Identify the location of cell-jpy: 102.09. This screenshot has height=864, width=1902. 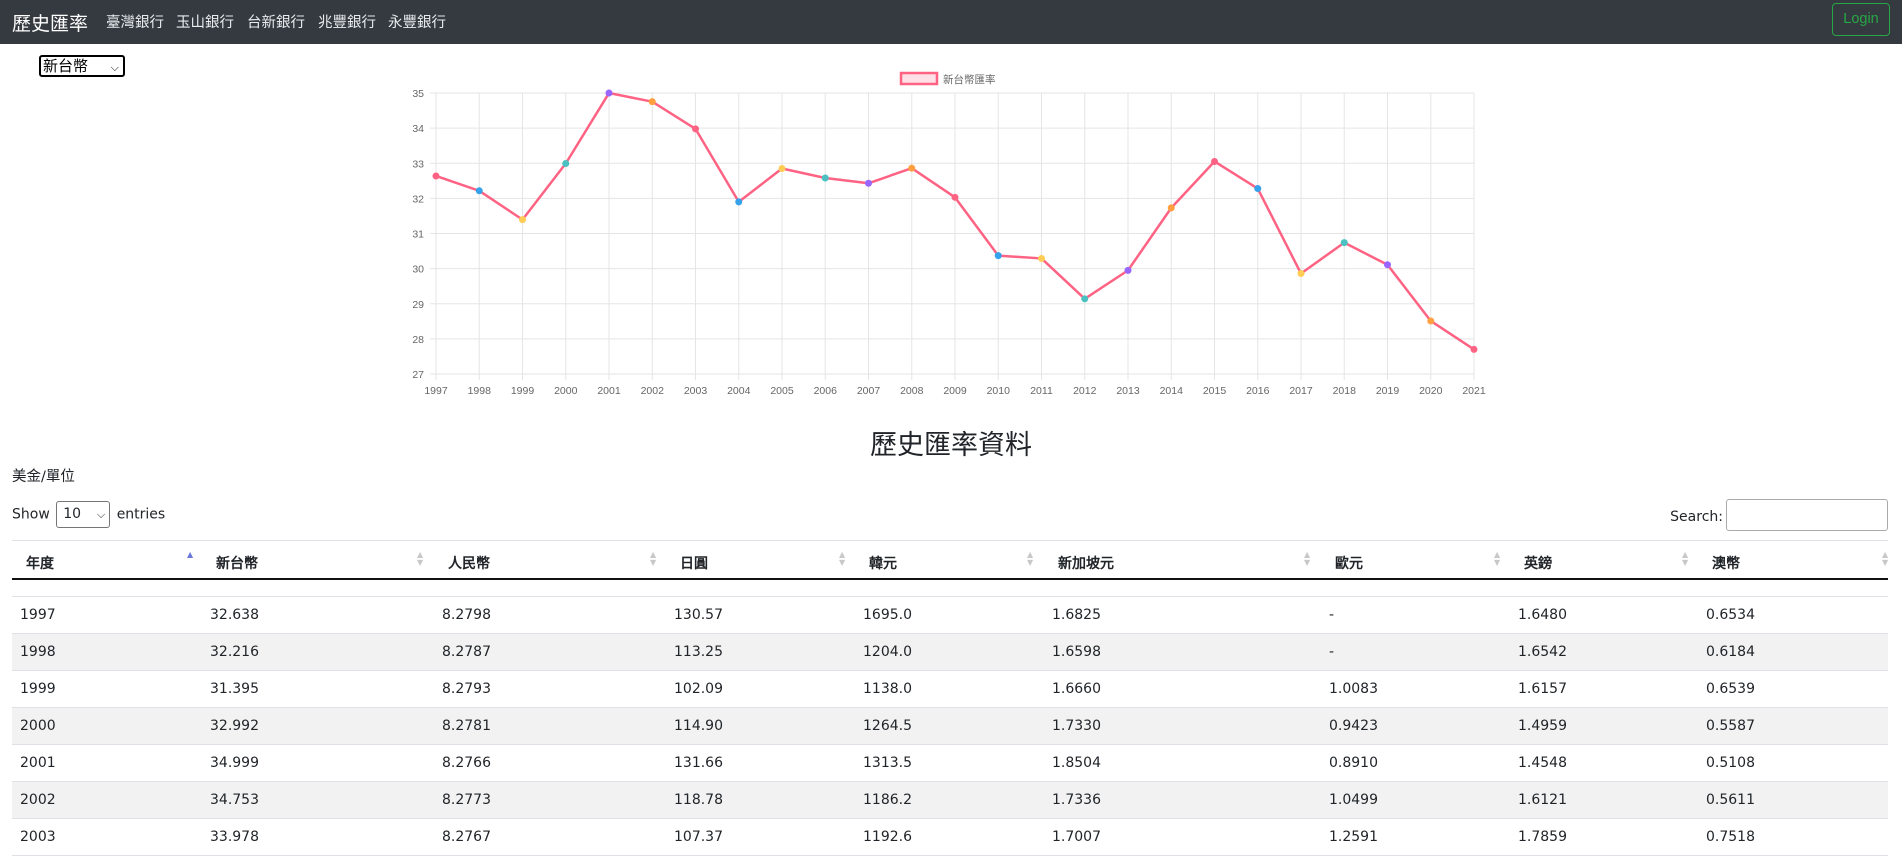
(698, 689).